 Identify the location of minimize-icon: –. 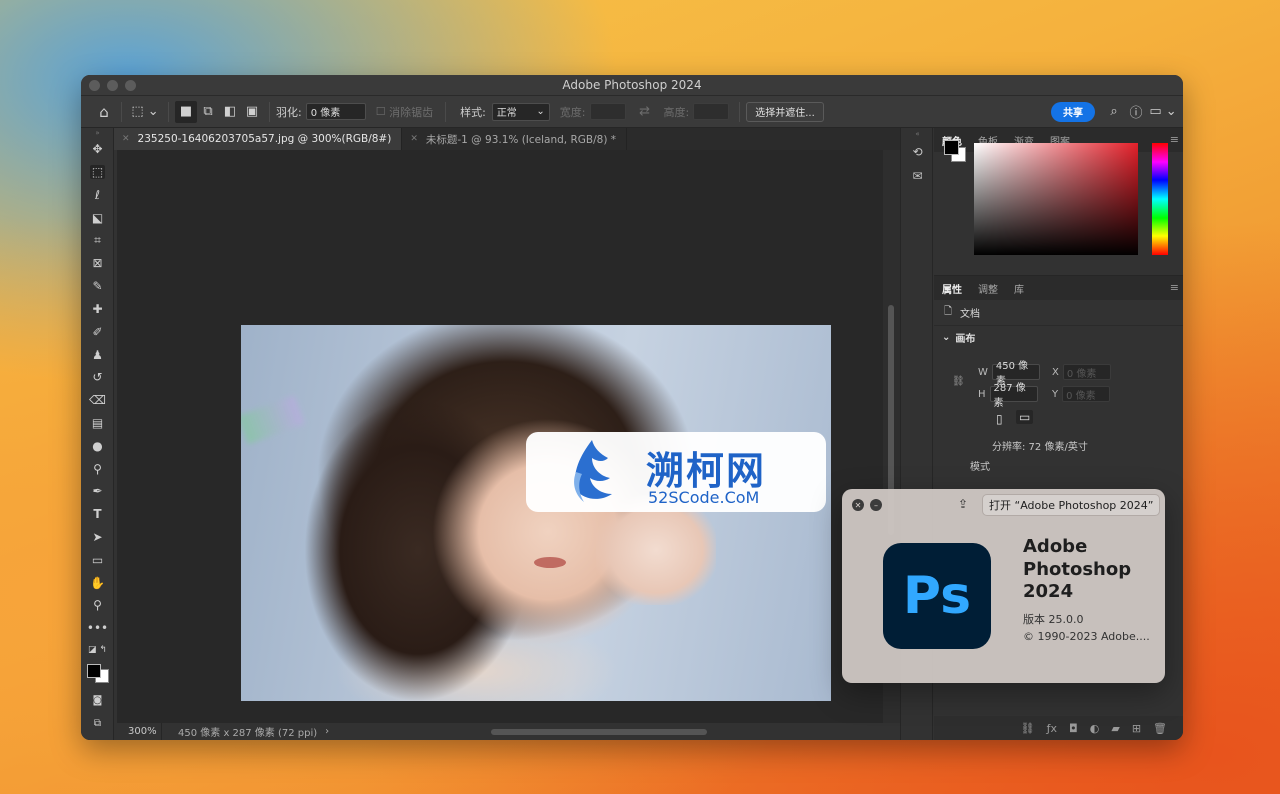
(876, 505).